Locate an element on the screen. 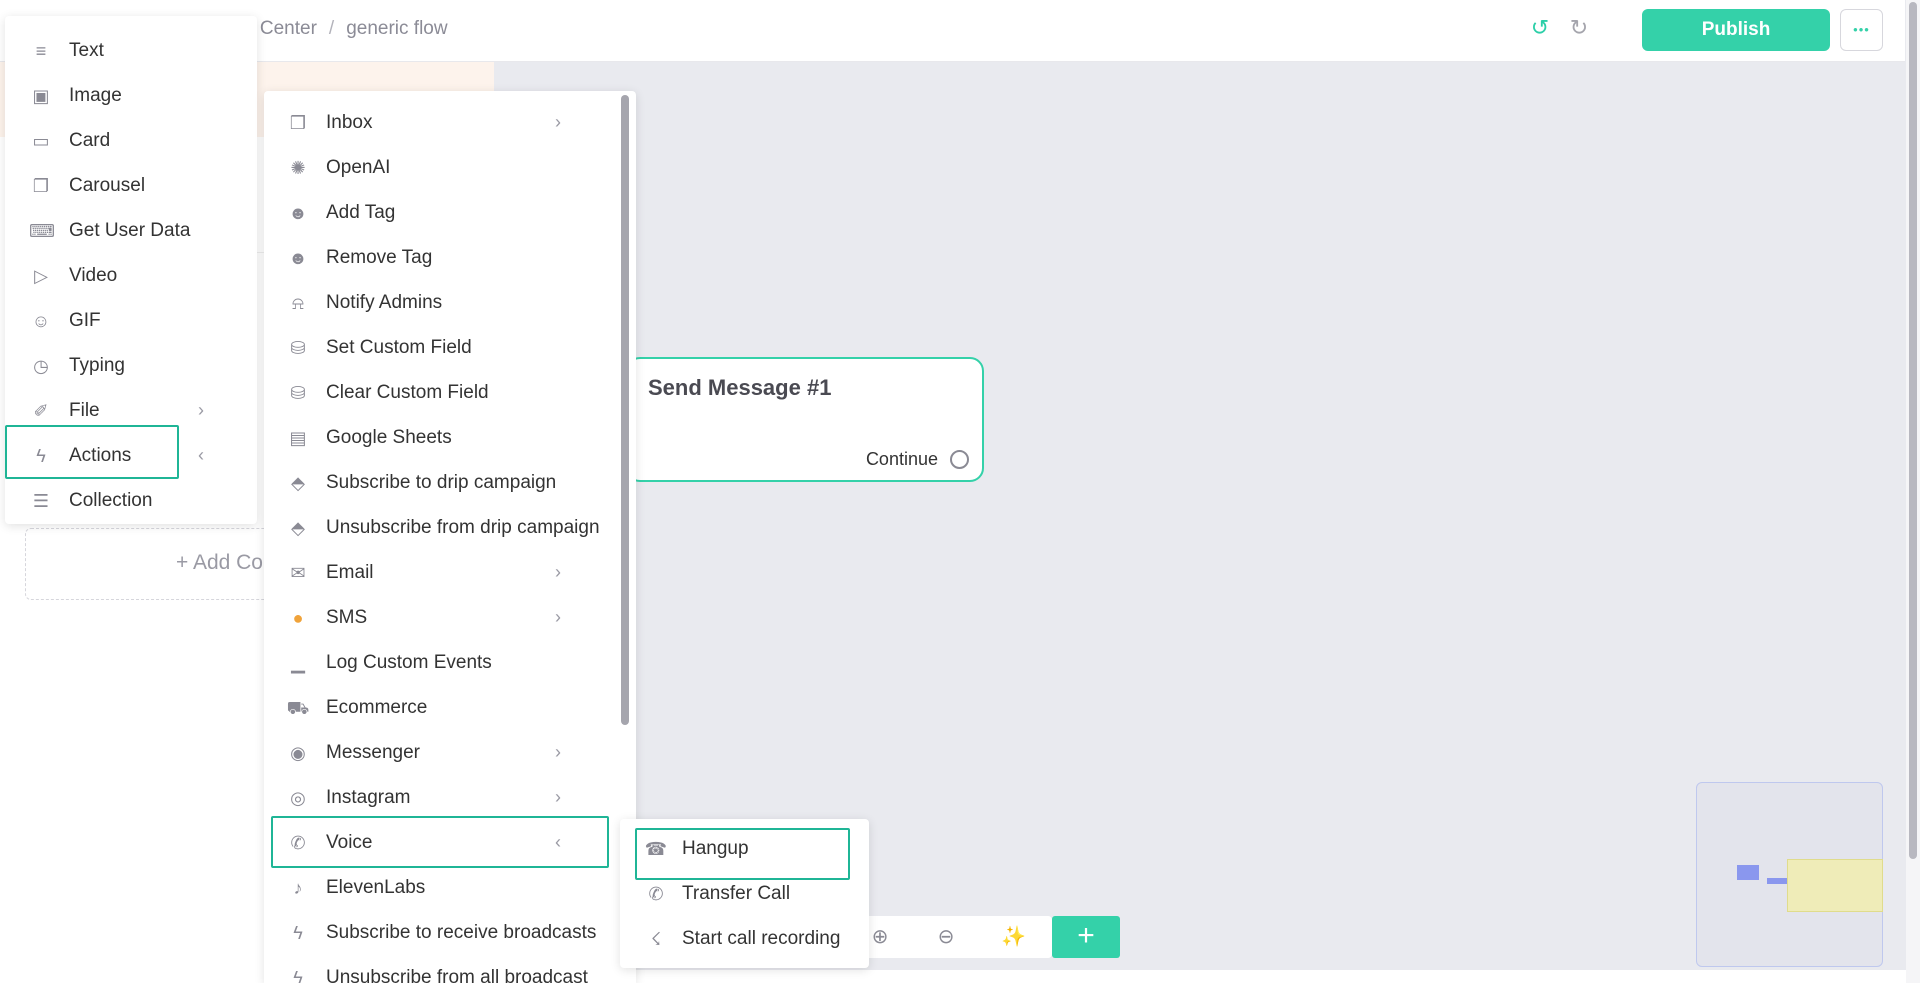 Image resolution: width=1920 pixels, height=983 pixels. content-item-label: File is located at coordinates (84, 410).